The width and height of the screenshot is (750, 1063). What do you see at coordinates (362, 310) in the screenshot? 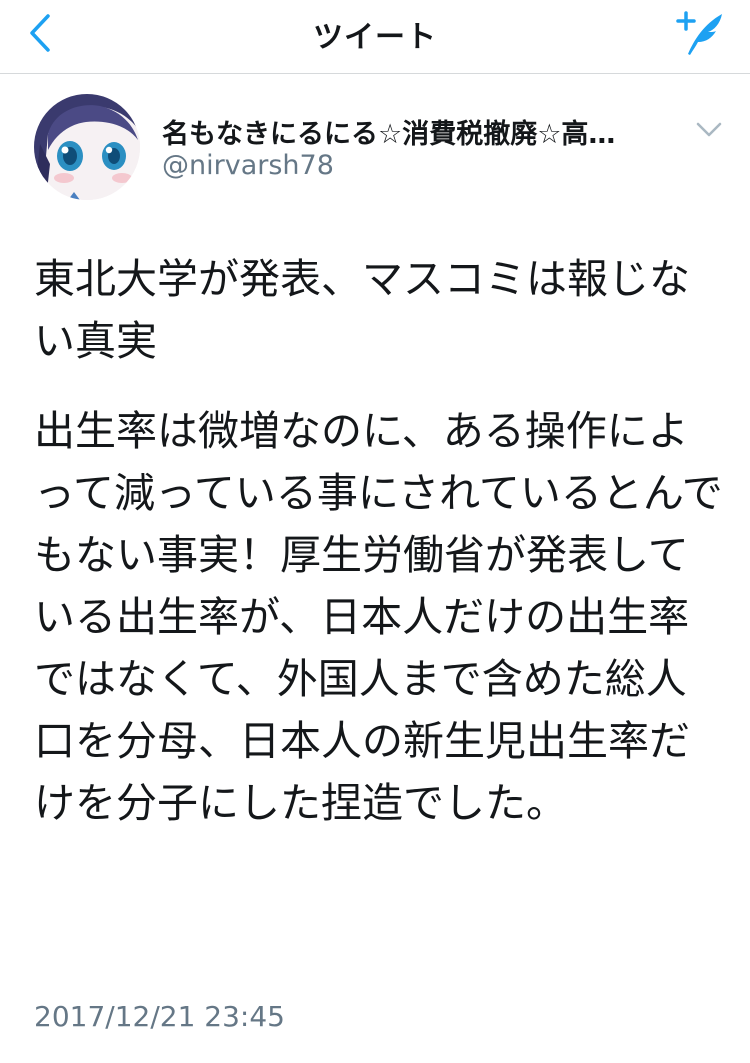
I see `tweet-paragraph: 東北大学が発表、マスコミは報じない真実` at bounding box center [362, 310].